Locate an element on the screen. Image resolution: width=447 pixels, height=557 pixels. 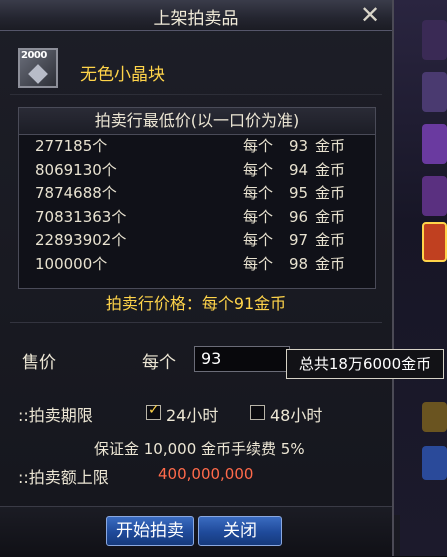
price-row-qty: 22893902个 is located at coordinates (81, 240).